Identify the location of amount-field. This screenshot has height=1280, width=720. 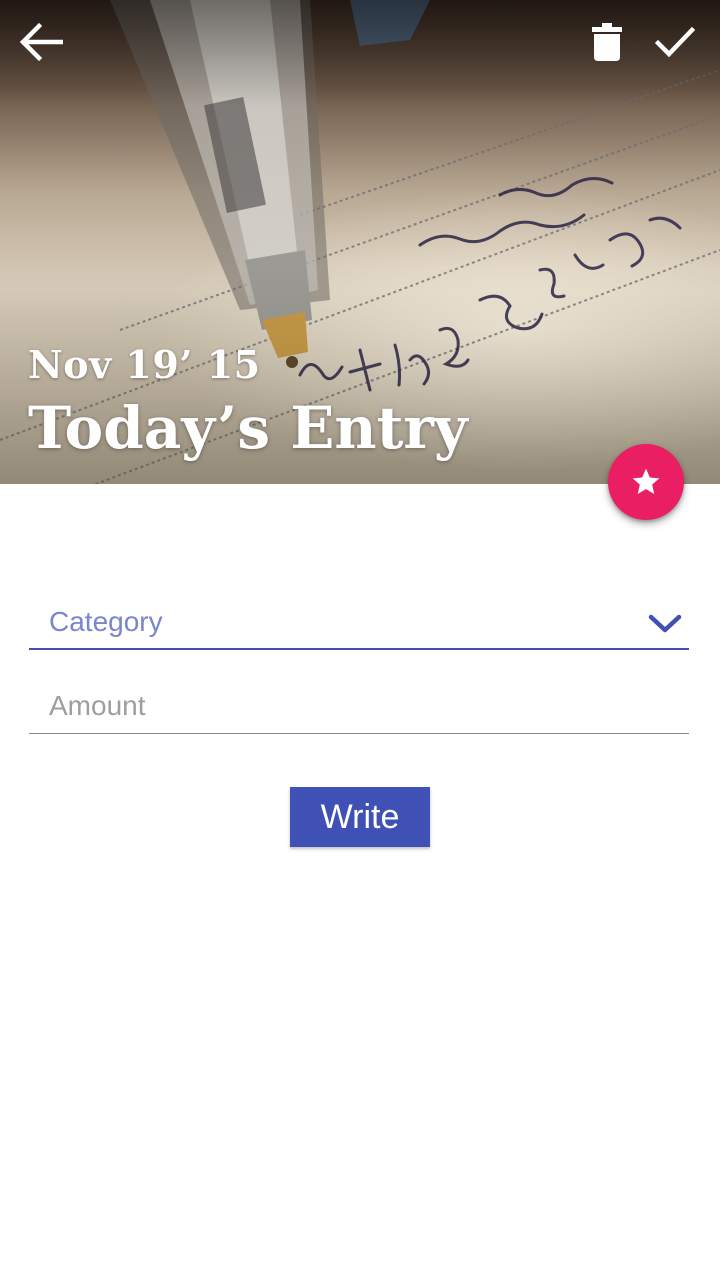
(359, 704).